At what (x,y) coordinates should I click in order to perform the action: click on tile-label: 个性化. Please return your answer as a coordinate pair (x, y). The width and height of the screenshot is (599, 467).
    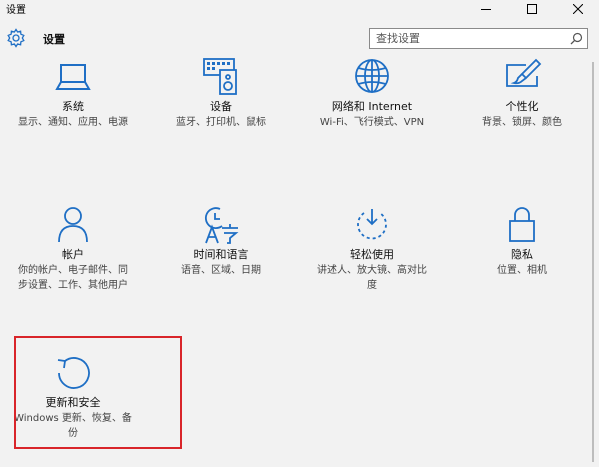
    Looking at the image, I should click on (522, 106).